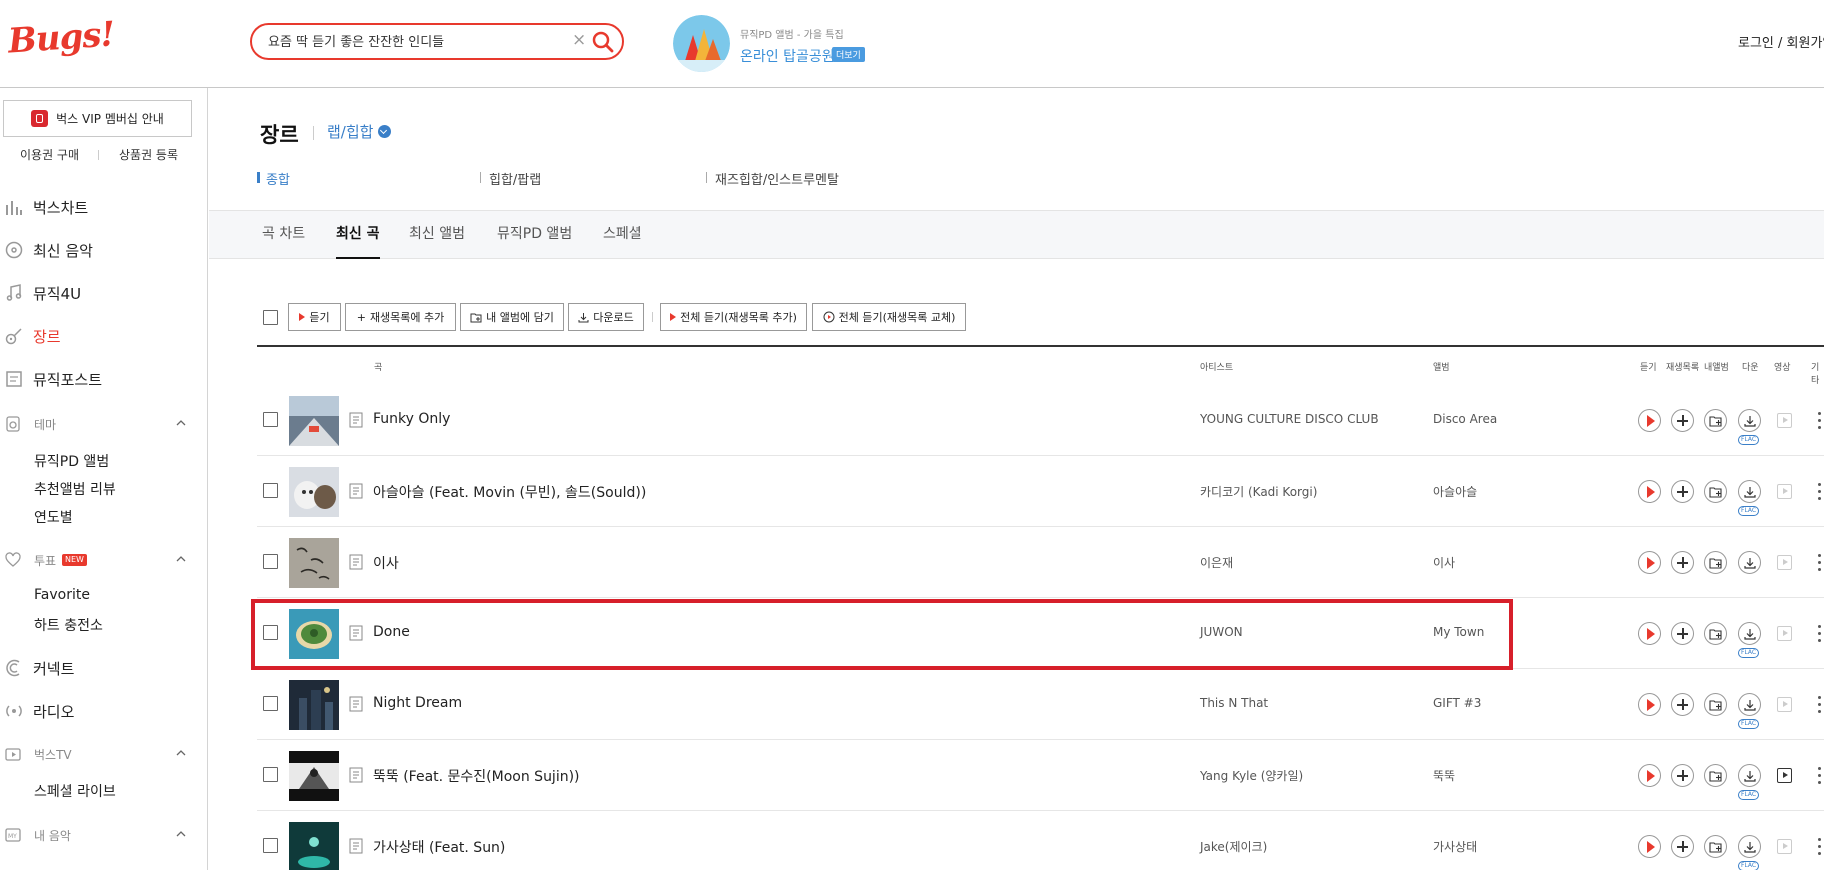  I want to click on subgenre-hiphop-poprap: 힙합/팝랩, so click(510, 178).